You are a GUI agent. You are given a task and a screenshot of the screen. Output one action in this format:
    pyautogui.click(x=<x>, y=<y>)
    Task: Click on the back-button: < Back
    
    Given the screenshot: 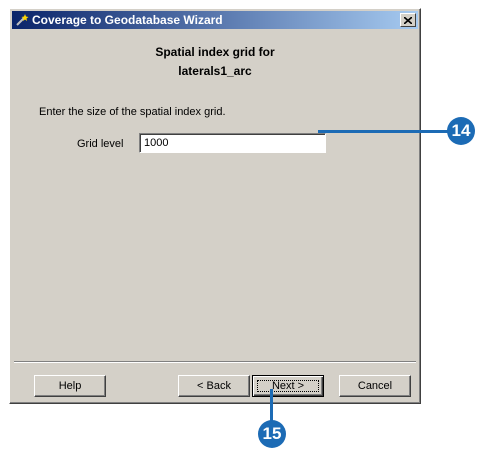 What is the action you would take?
    pyautogui.click(x=214, y=386)
    